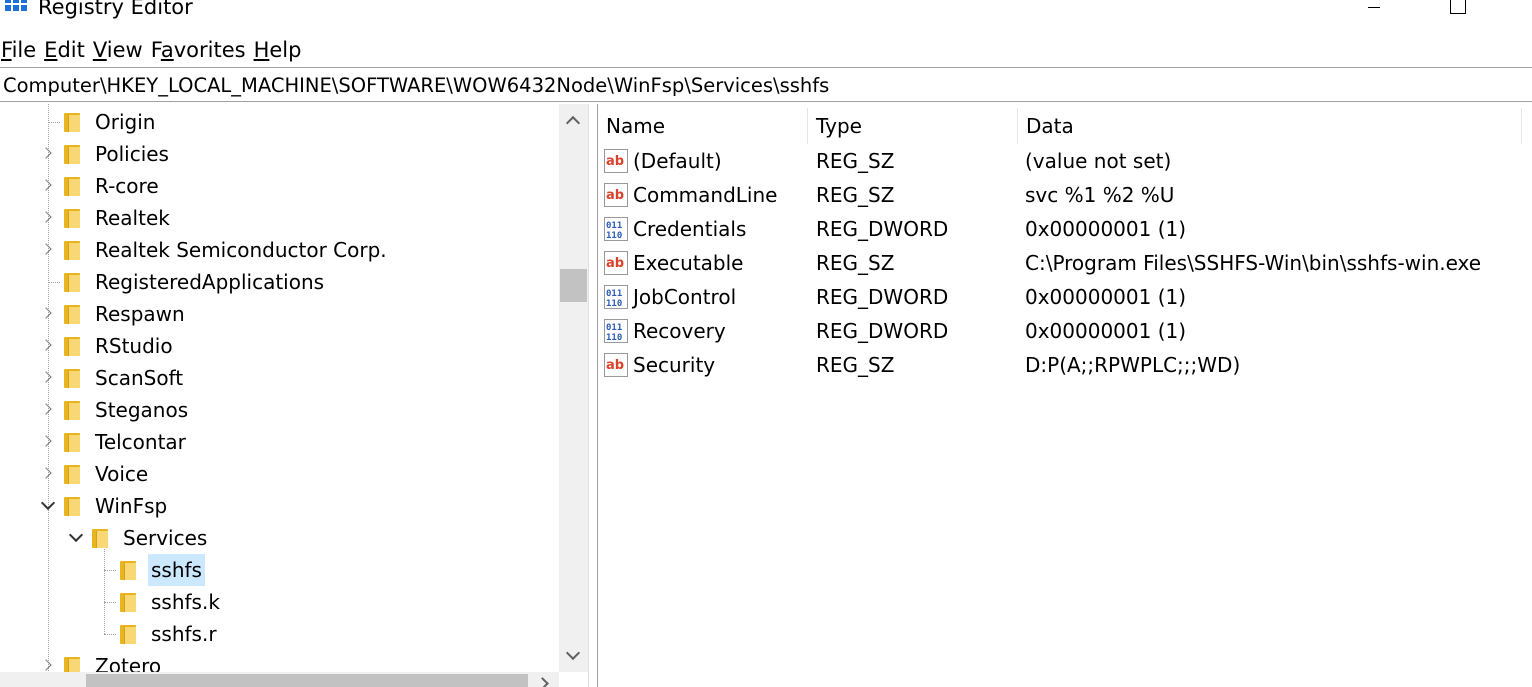 The width and height of the screenshot is (1532, 687). I want to click on scroll-up-arrow-icon, so click(573, 119).